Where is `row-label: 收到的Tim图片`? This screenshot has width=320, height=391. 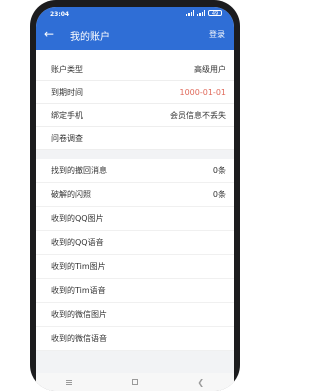
row-label: 收到的Tim图片 is located at coordinates (78, 266).